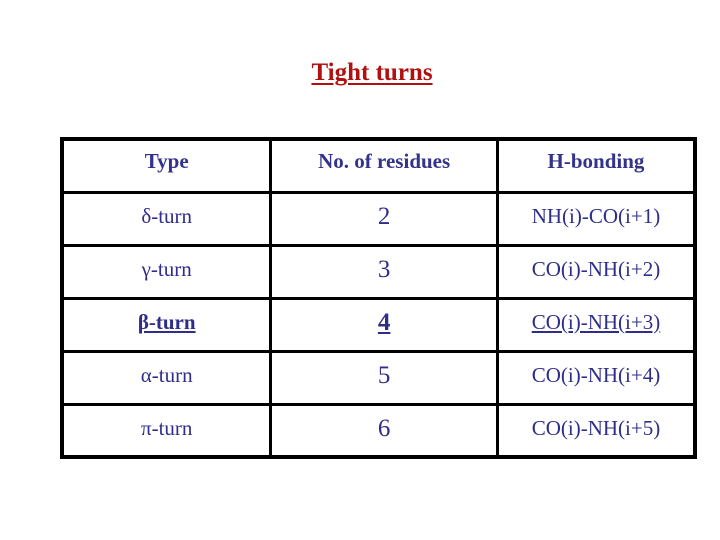 The height and width of the screenshot is (540, 720). Describe the element at coordinates (384, 218) in the screenshot. I see `cell-residues: 2` at that location.